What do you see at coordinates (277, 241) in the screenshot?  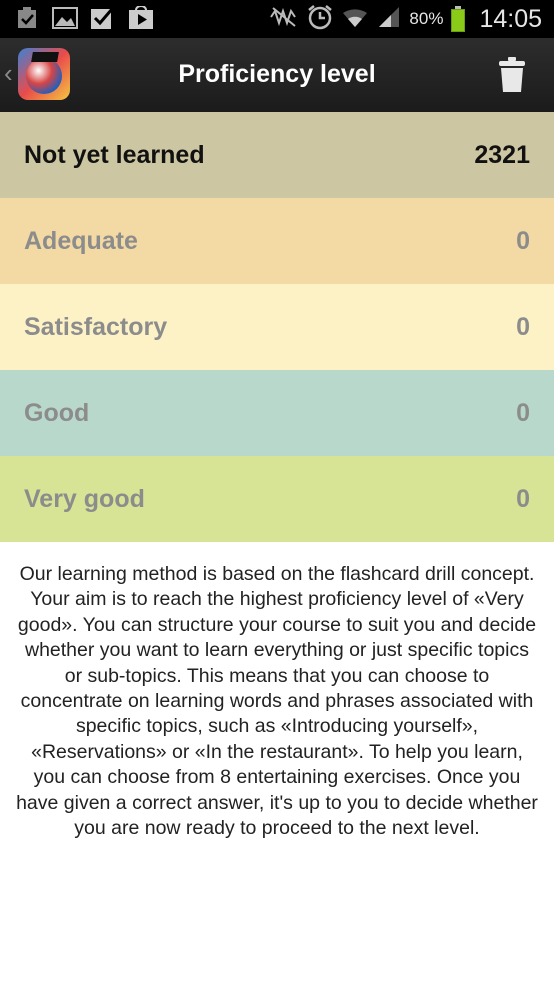 I see `level-row-adequate: Adequate 0` at bounding box center [277, 241].